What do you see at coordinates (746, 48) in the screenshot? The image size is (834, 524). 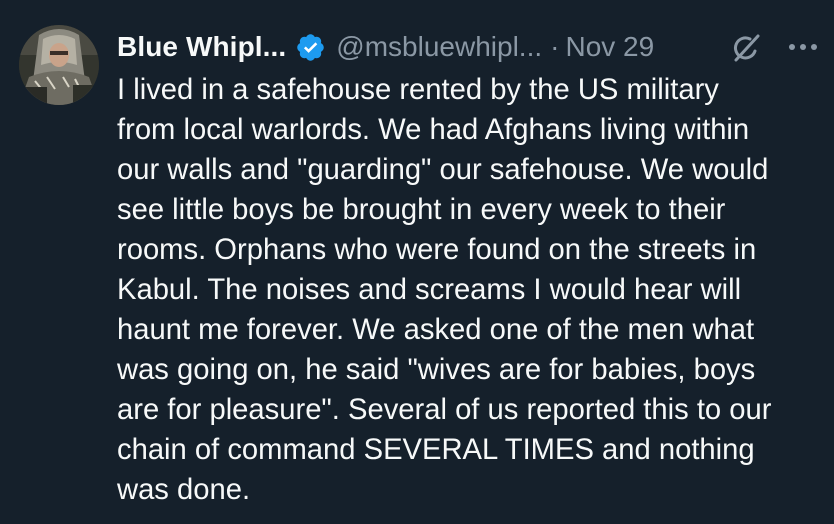 I see `grok-icon` at bounding box center [746, 48].